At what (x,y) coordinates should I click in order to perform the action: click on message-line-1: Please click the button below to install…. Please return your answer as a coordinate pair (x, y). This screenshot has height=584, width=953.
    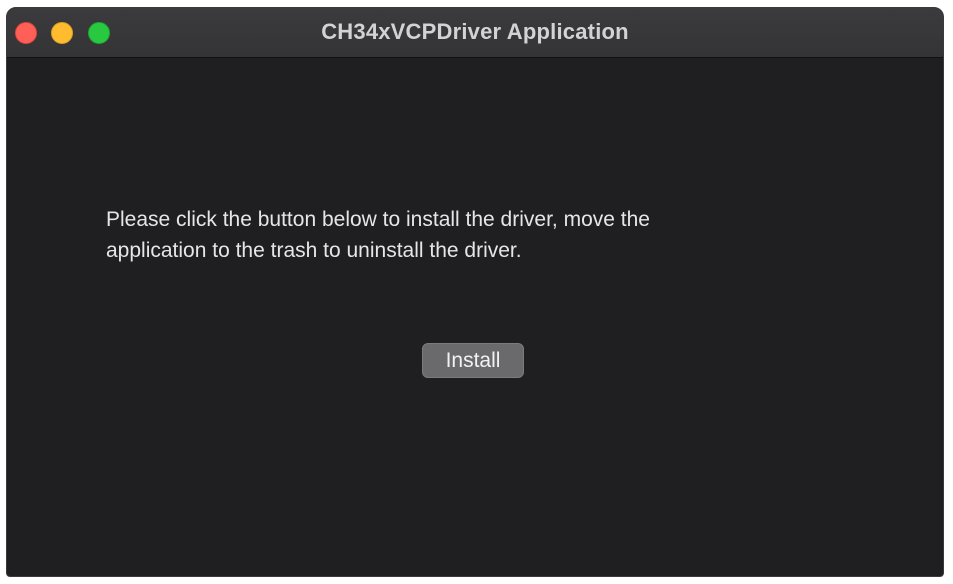
    Looking at the image, I should click on (378, 219).